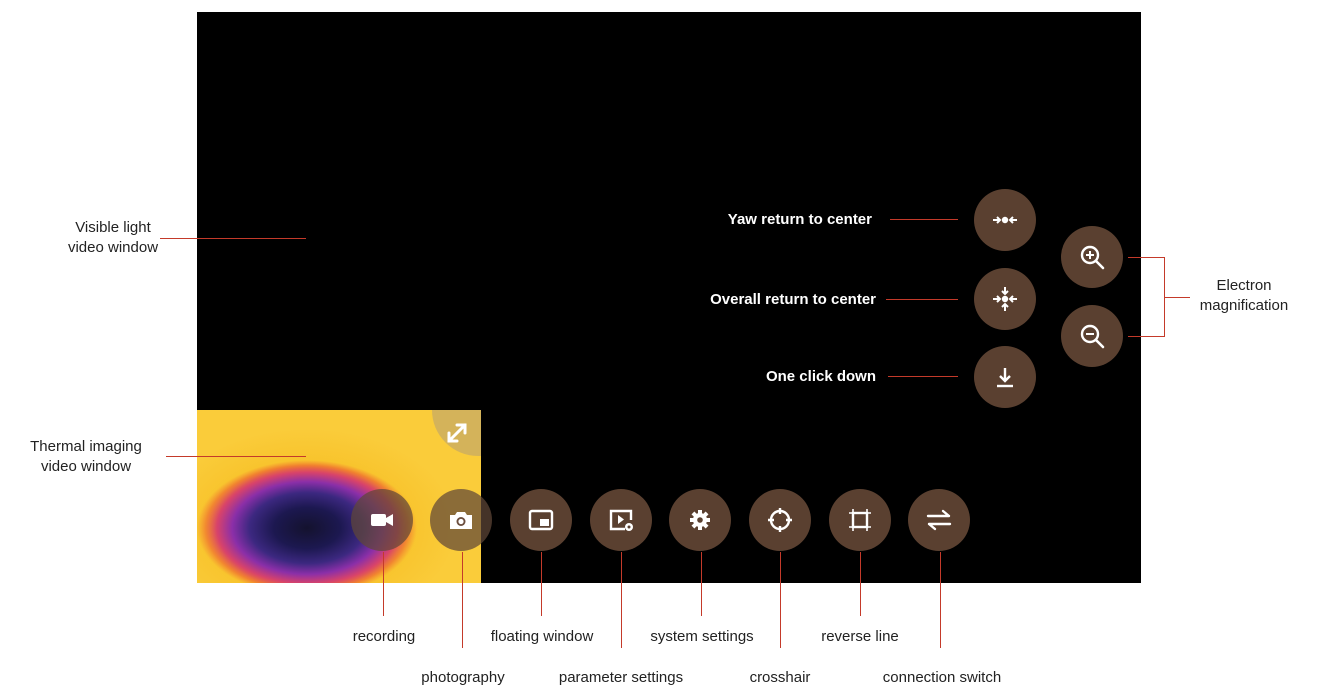 The width and height of the screenshot is (1323, 691). I want to click on record-icon, so click(382, 520).